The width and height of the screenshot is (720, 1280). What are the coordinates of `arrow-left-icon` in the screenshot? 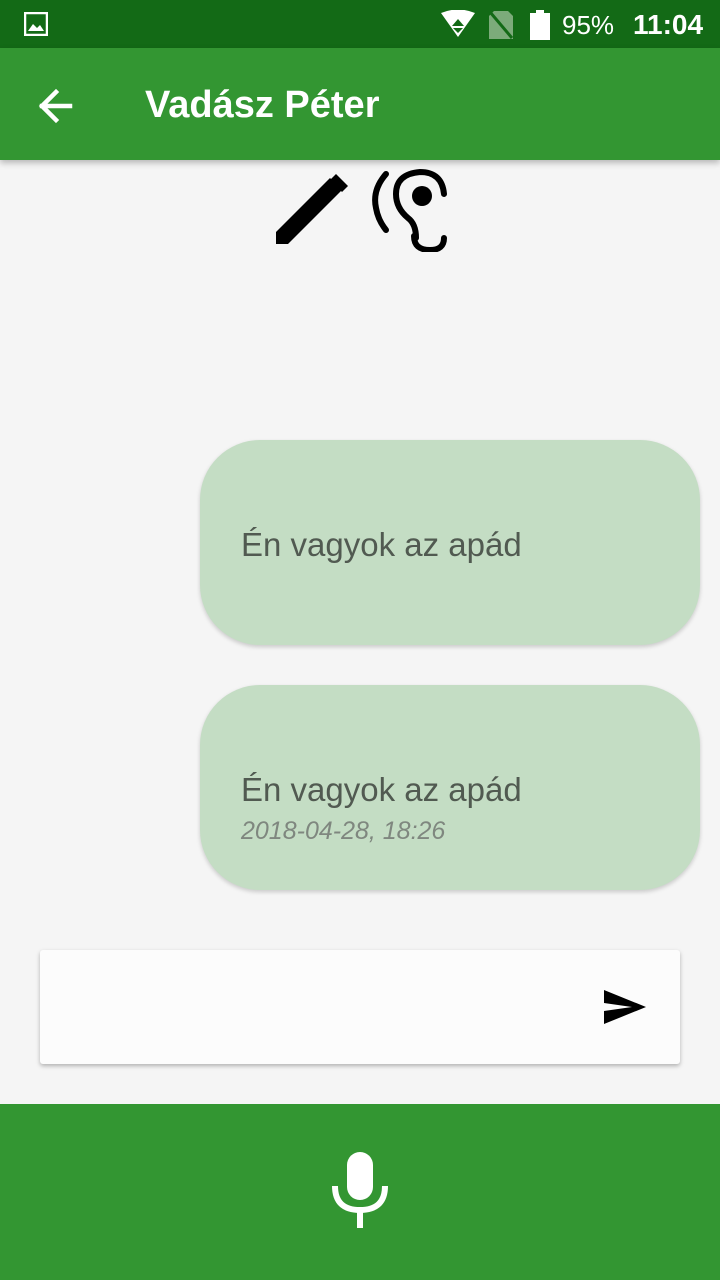 It's located at (55, 106).